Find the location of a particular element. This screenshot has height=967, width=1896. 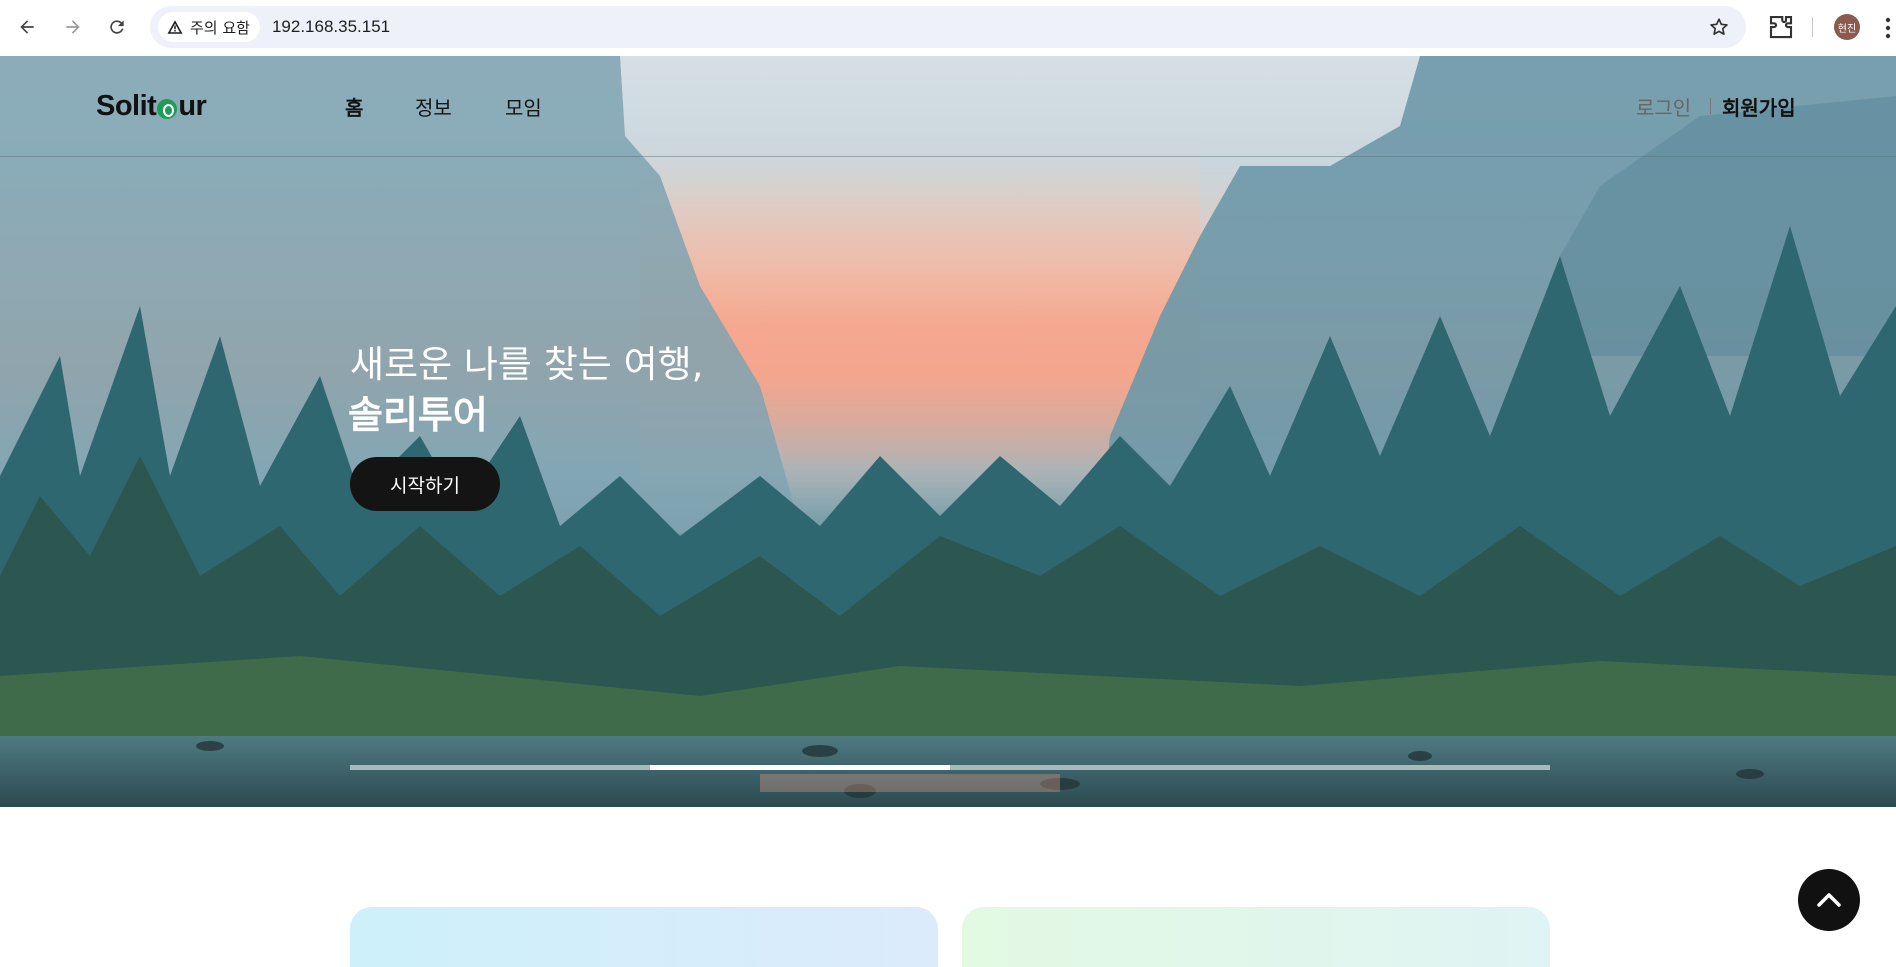

slider-progress-track is located at coordinates (950, 767).